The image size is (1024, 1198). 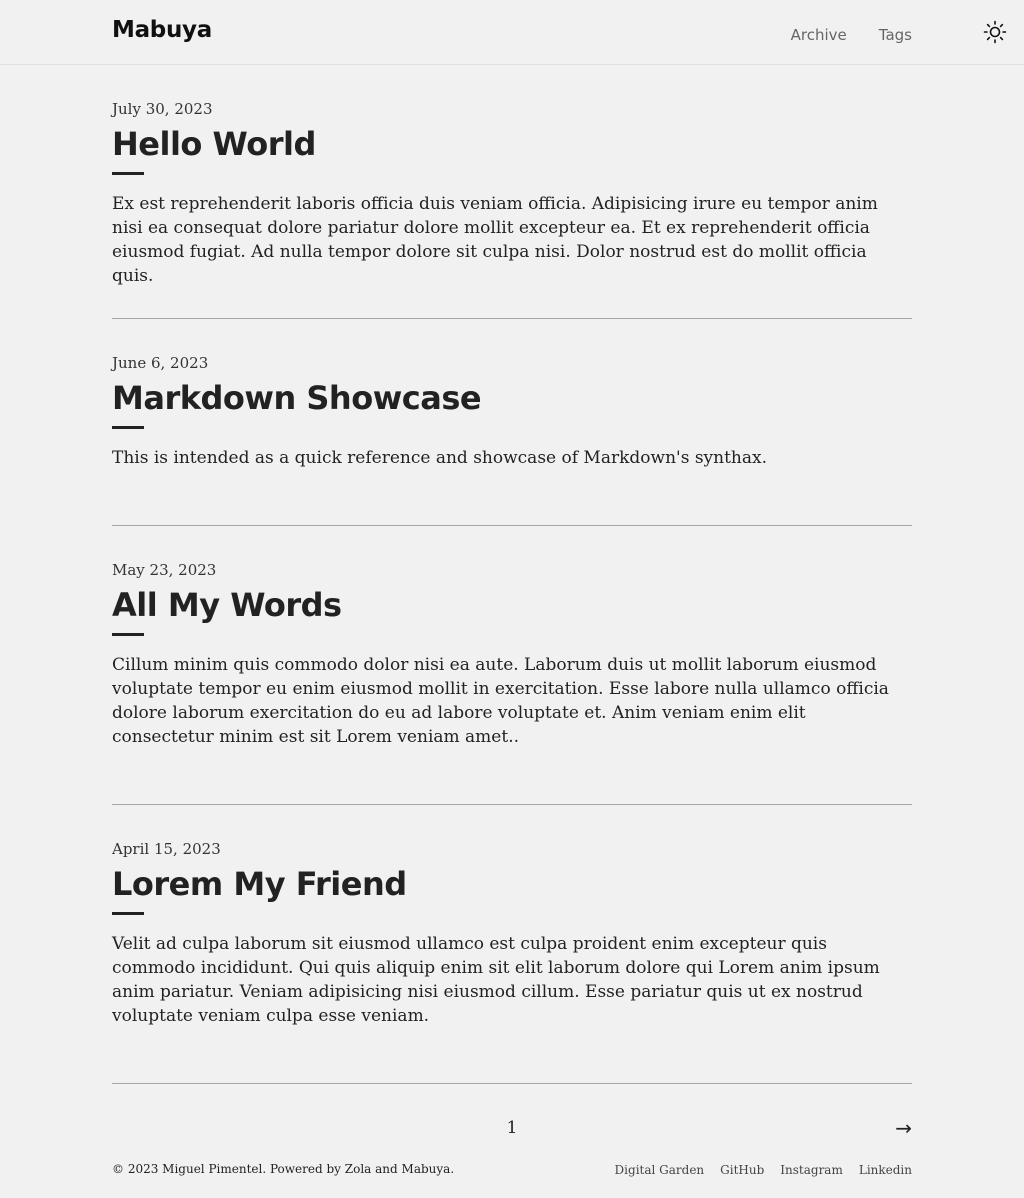 I want to click on post-title-link: Markdown Showcase, so click(x=512, y=398).